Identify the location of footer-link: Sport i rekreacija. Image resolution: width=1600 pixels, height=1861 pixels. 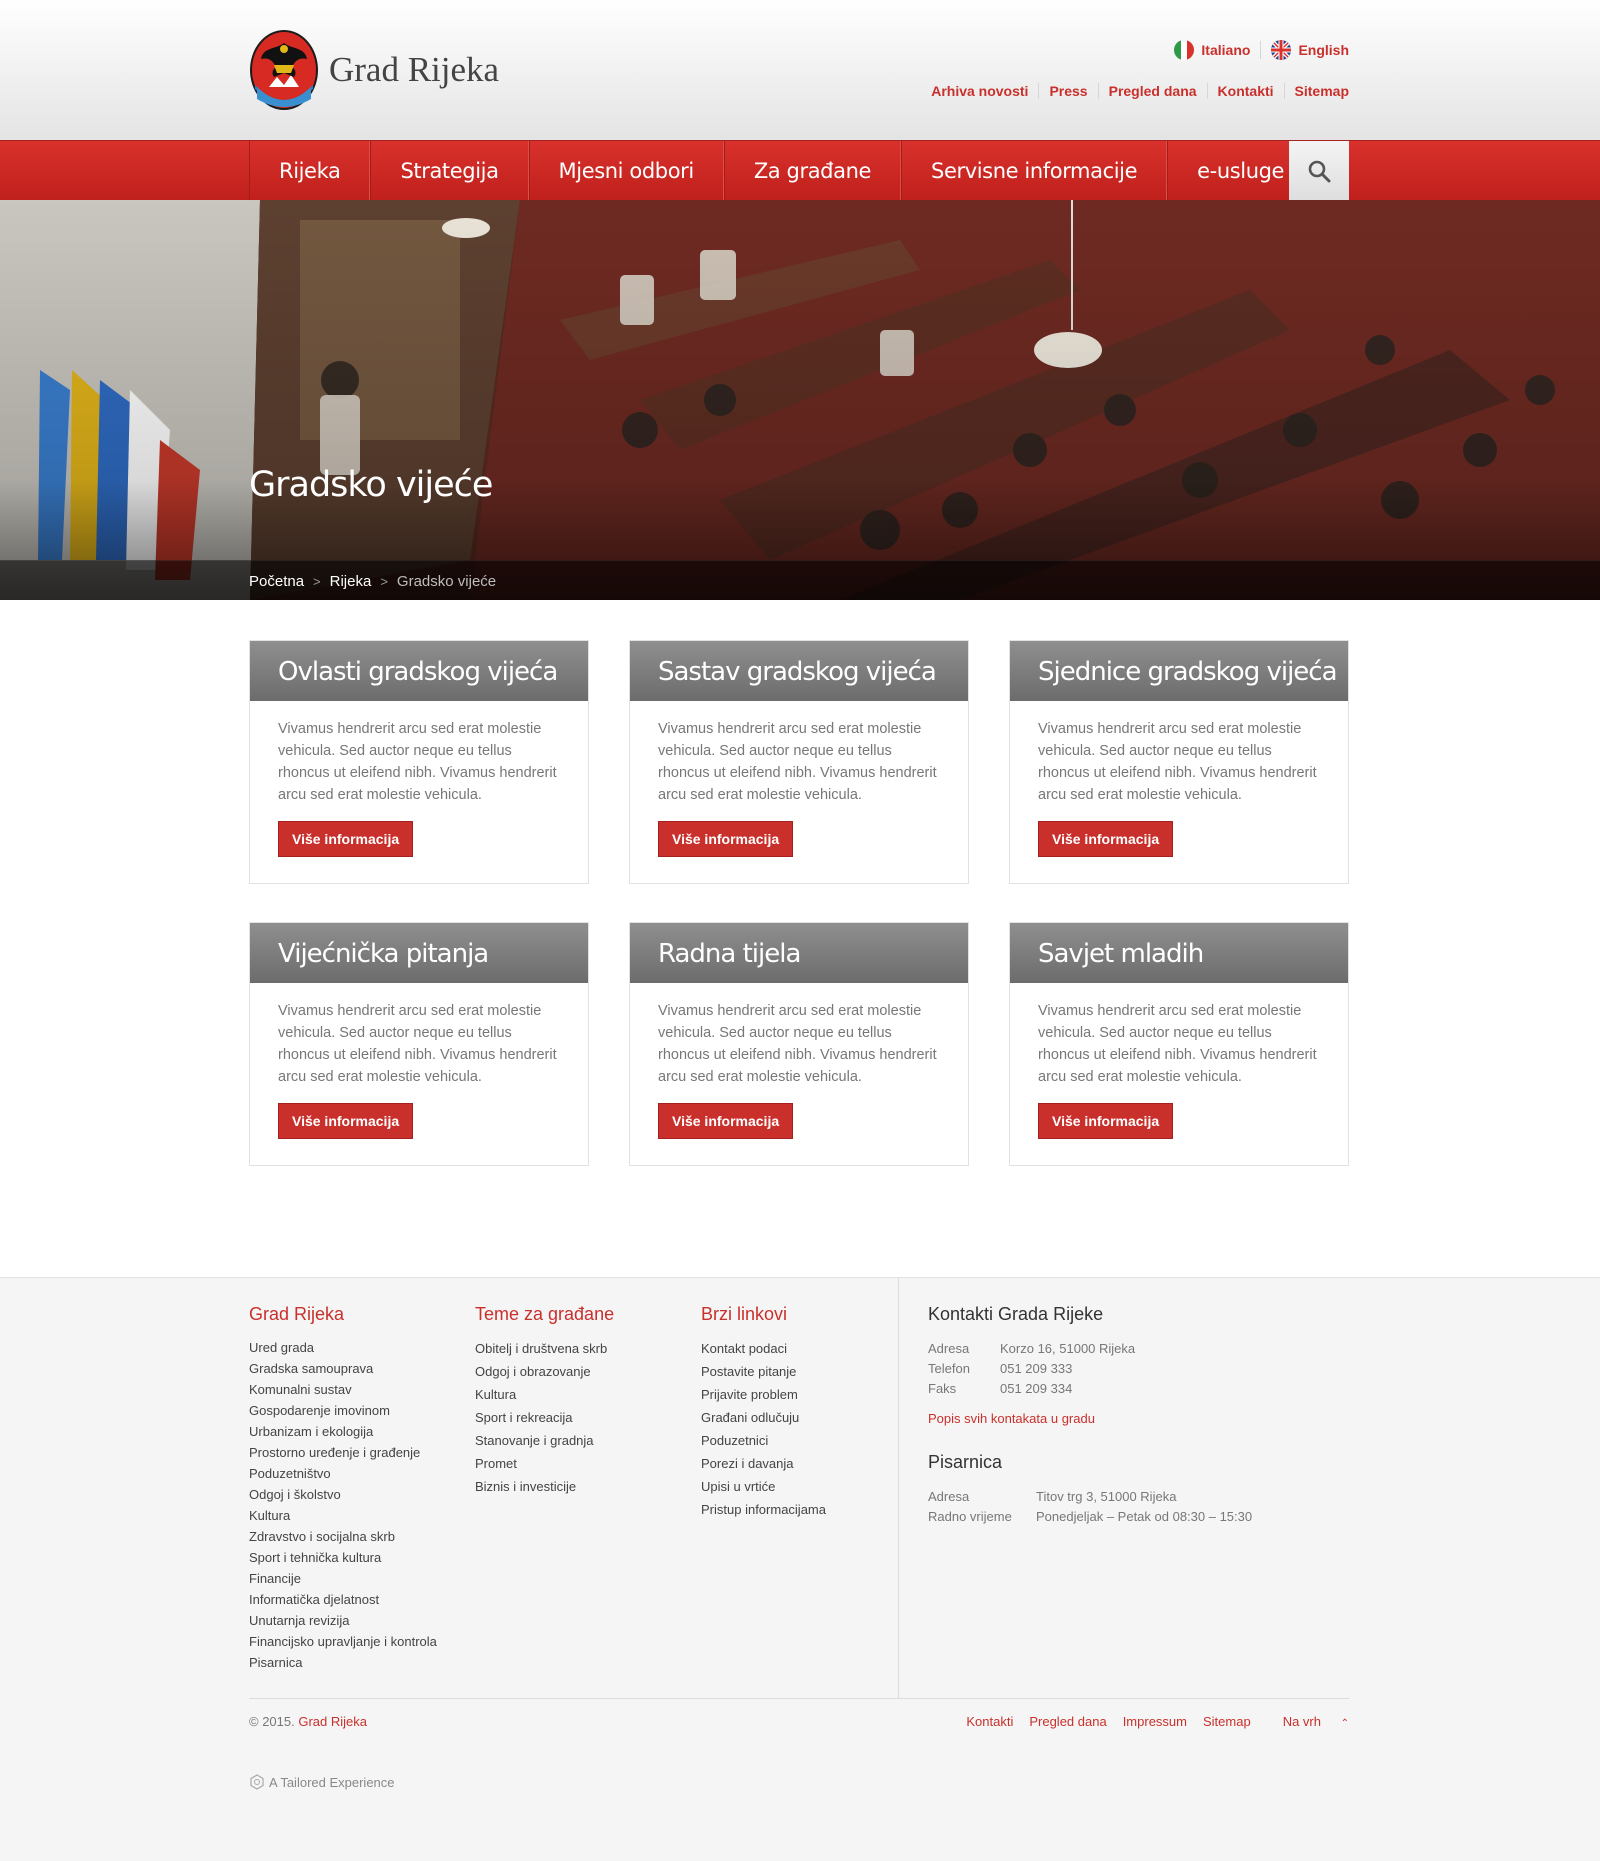
(544, 1417).